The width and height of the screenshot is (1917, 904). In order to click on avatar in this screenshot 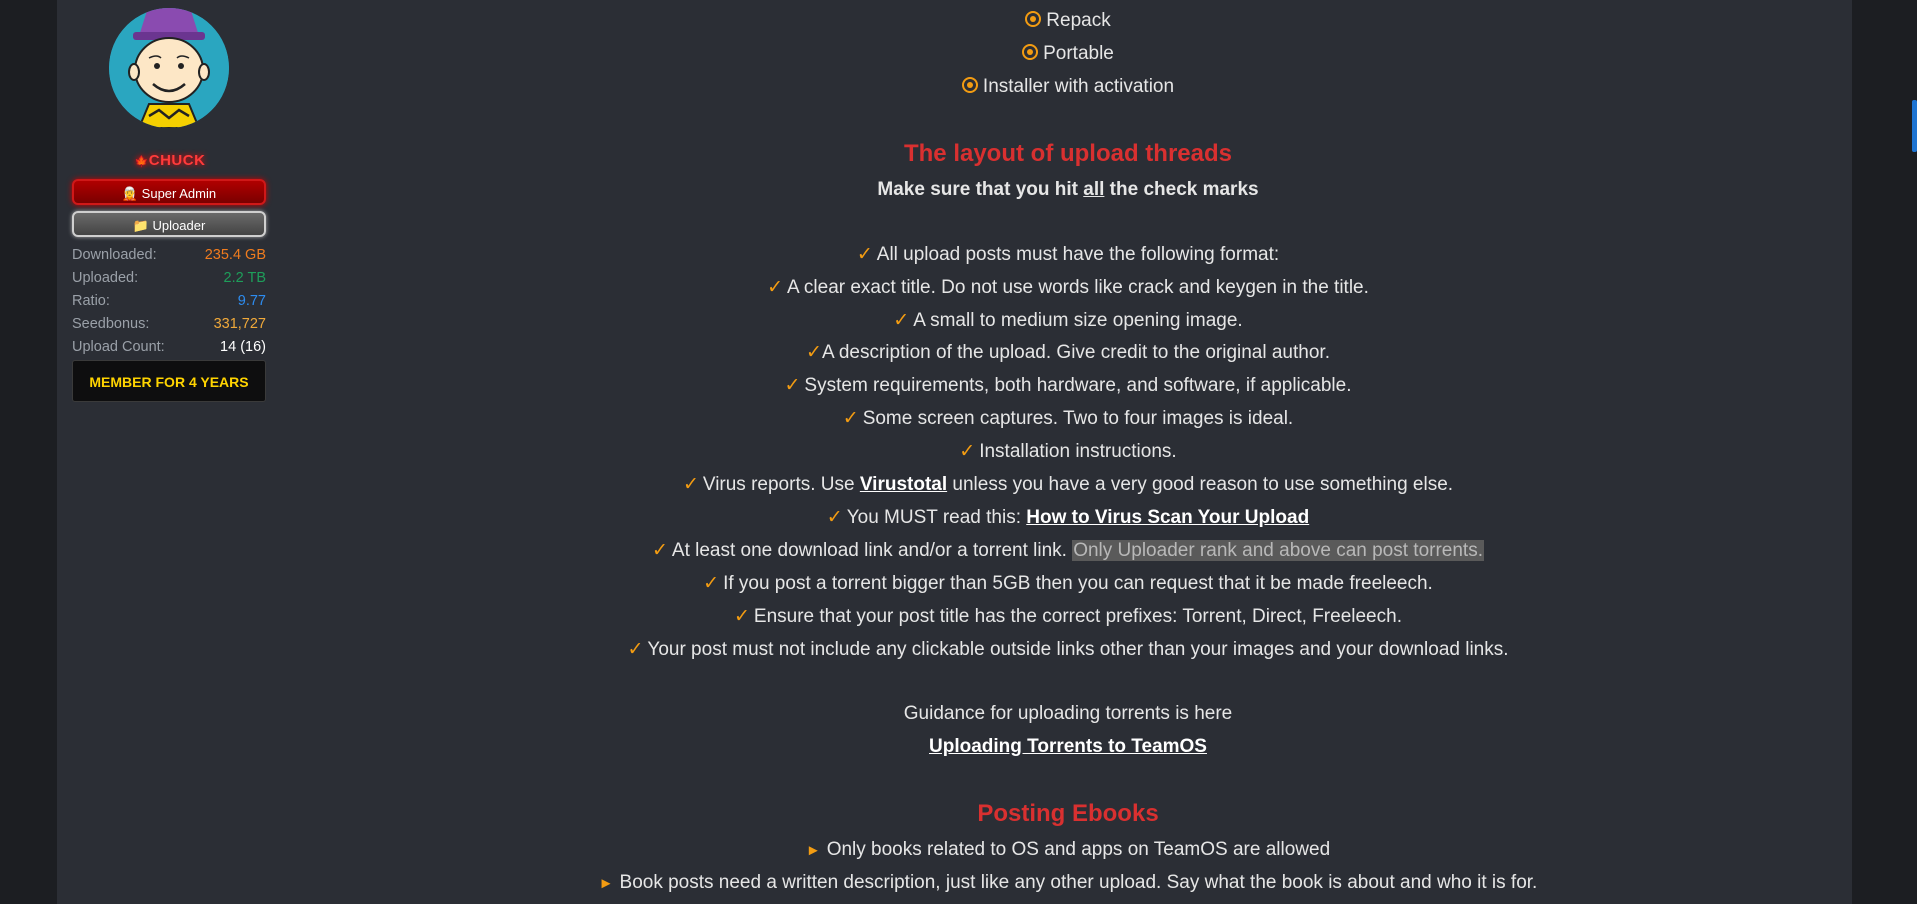, I will do `click(169, 68)`.